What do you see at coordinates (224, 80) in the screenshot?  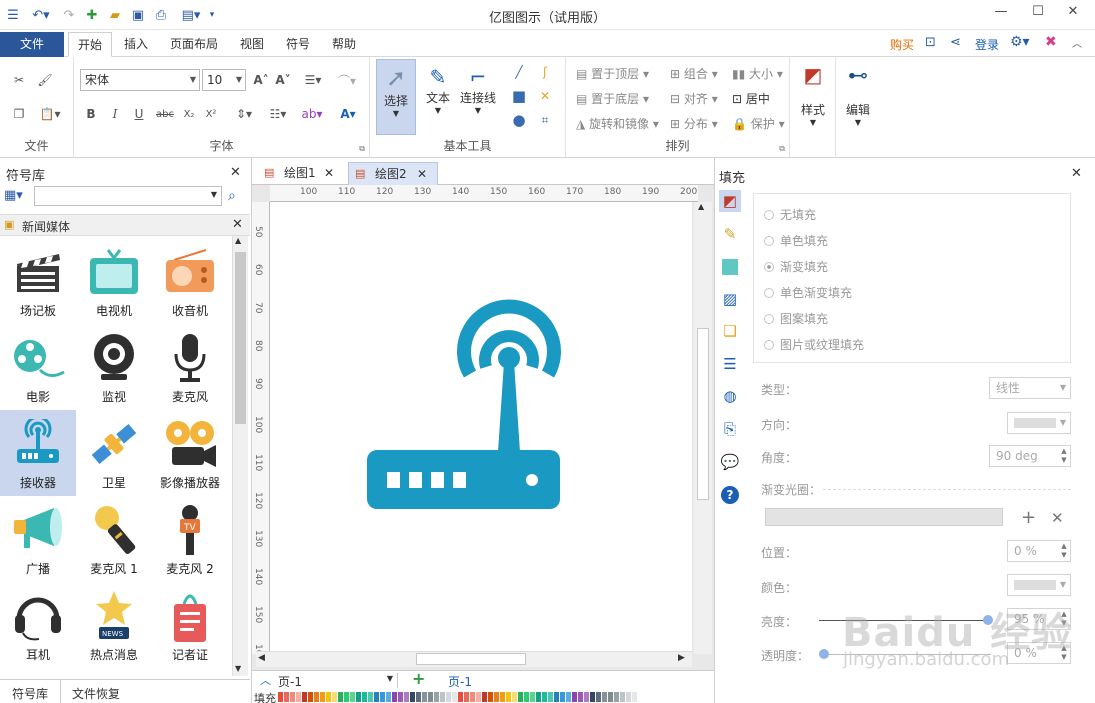 I see `font-size-combo: 10 ▼` at bounding box center [224, 80].